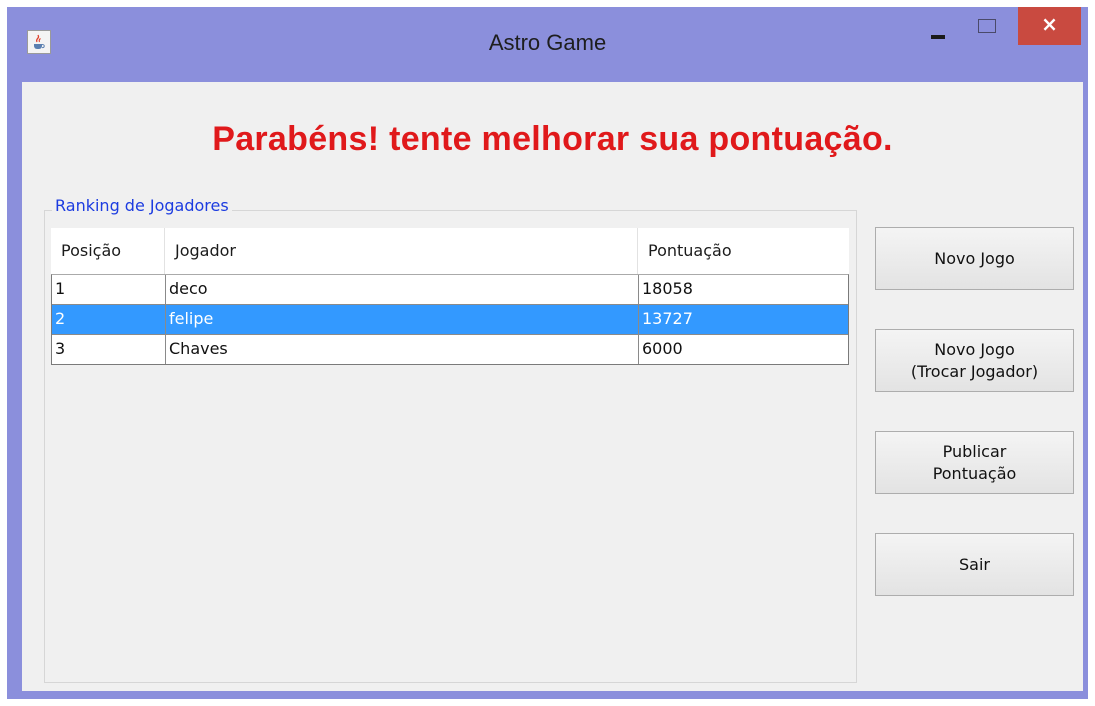 The image size is (1095, 706). Describe the element at coordinates (974, 462) in the screenshot. I see `publish-score-button: Publicar Pontuação` at that location.